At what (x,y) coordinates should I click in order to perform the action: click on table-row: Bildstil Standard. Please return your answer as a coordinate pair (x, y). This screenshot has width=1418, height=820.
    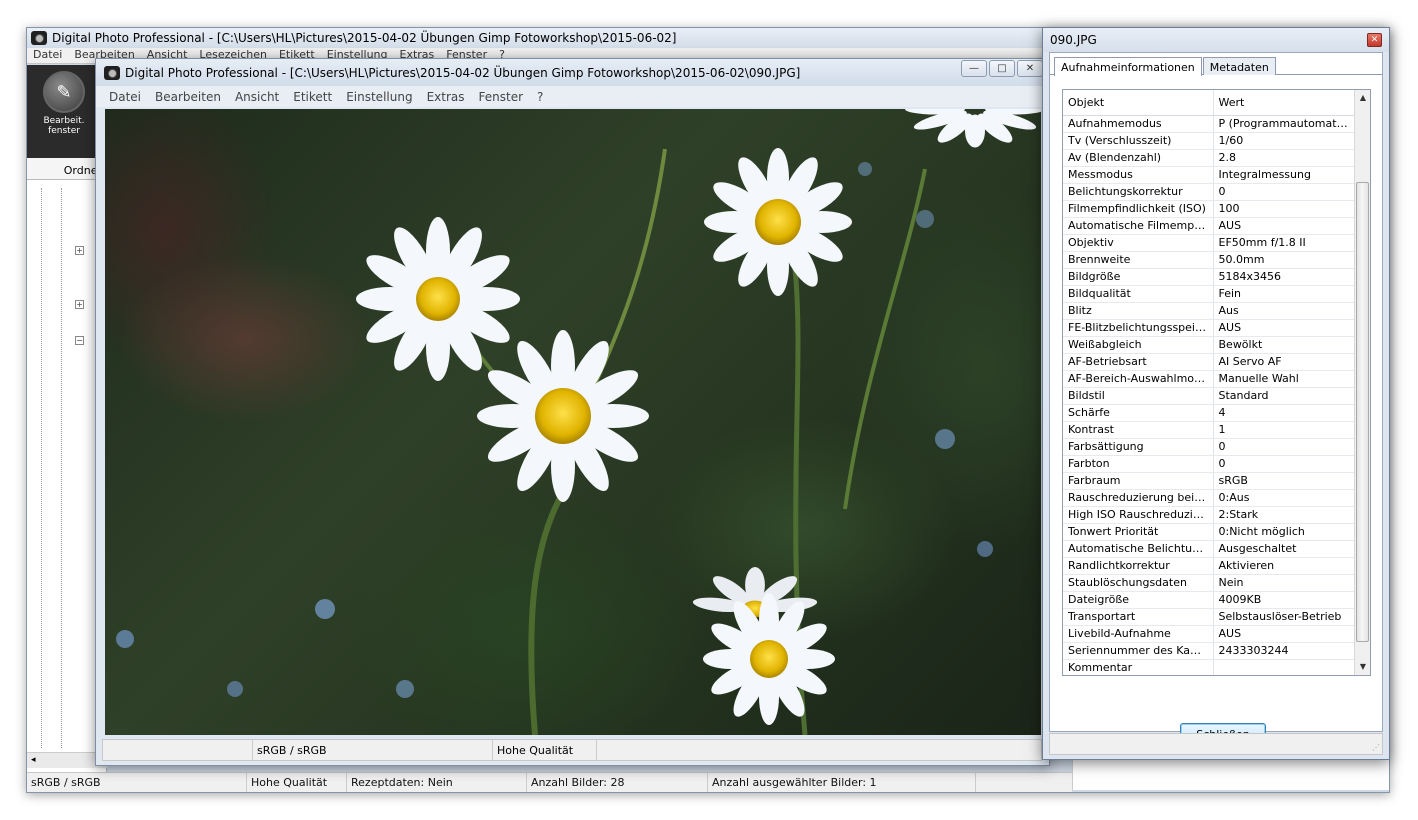
    Looking at the image, I should click on (1209, 396).